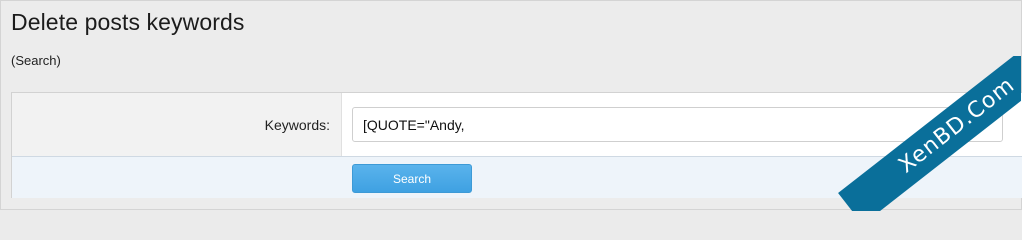 This screenshot has width=1022, height=240. What do you see at coordinates (177, 124) in the screenshot?
I see `keywords-label-cell: Keywords:` at bounding box center [177, 124].